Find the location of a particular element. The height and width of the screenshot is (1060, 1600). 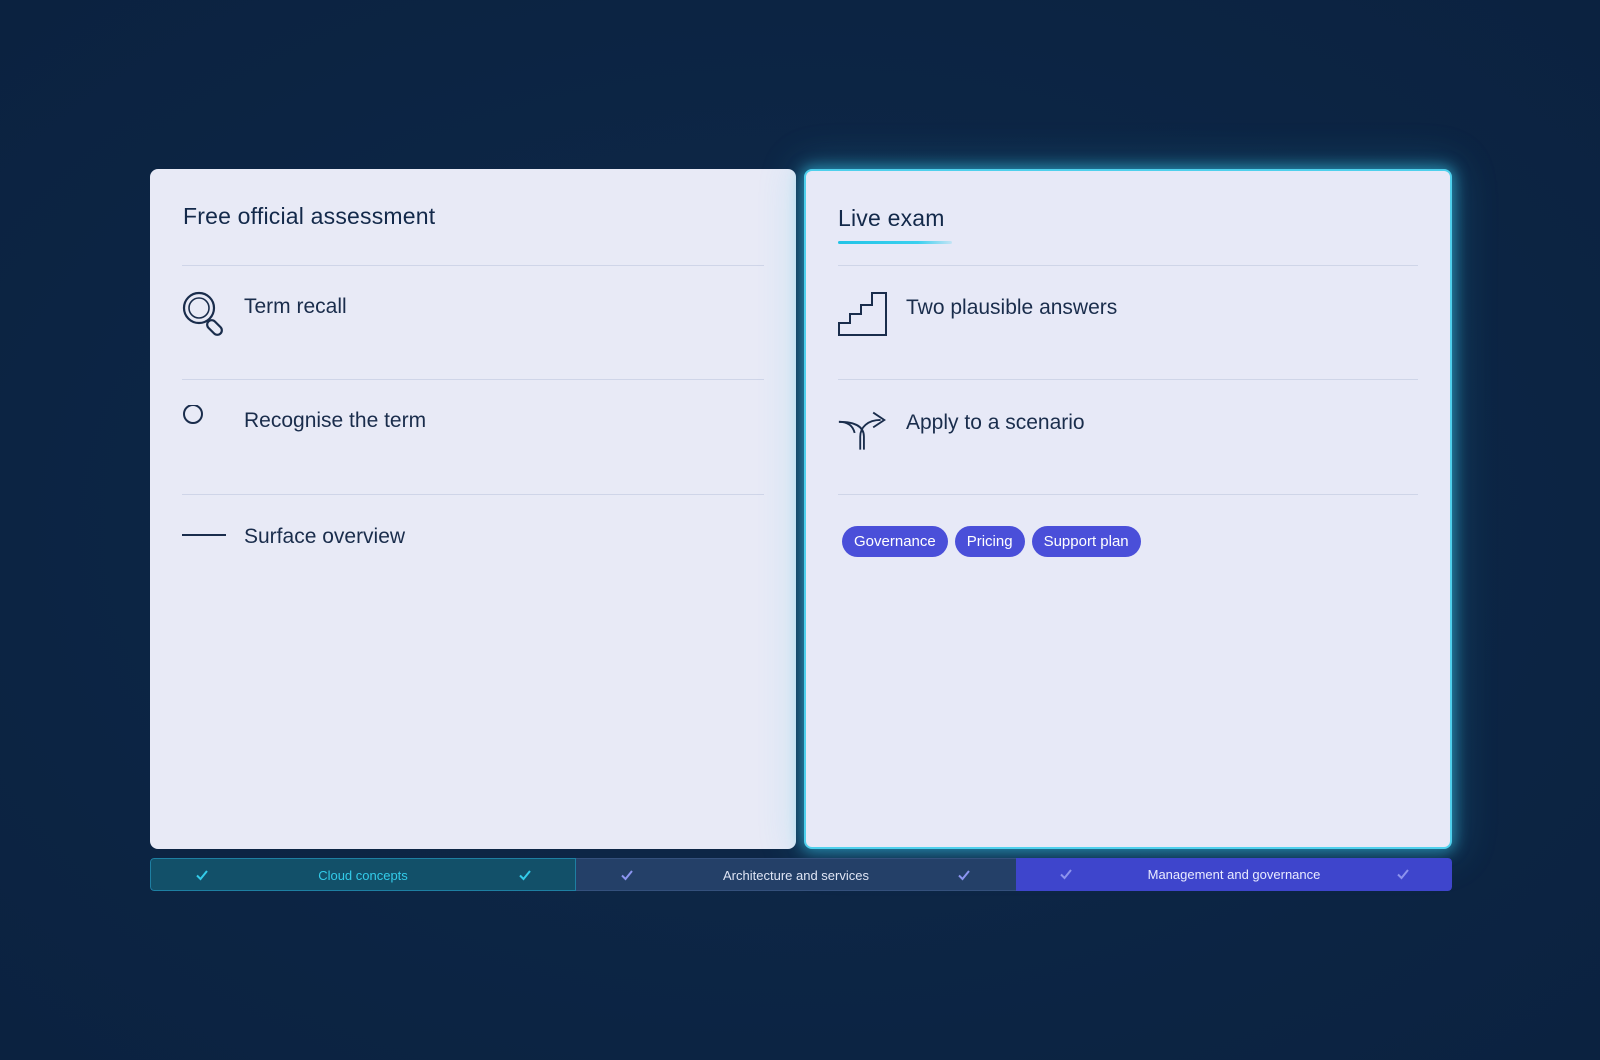

list-item-label: Two plausible answers is located at coordinates (1012, 307).